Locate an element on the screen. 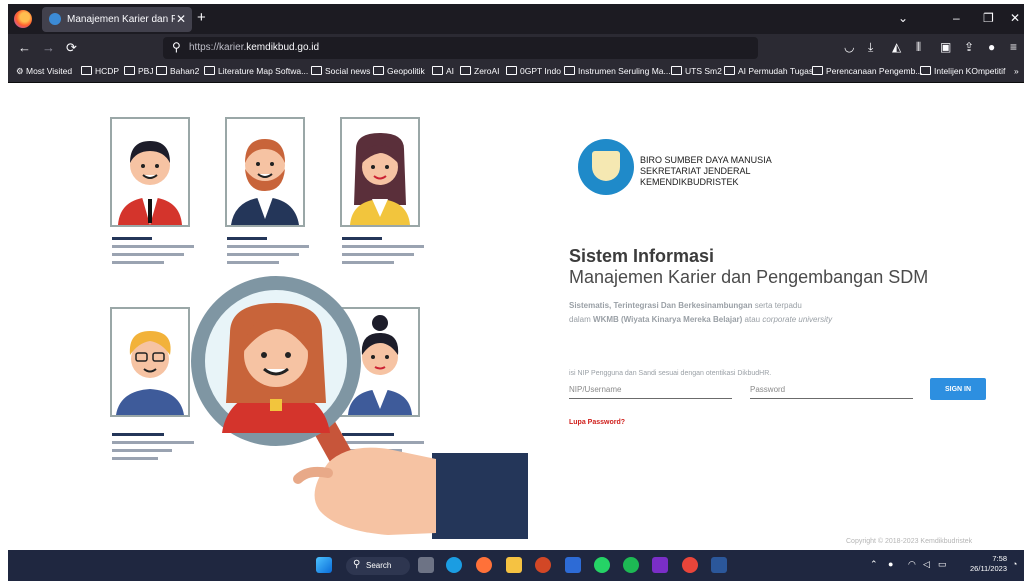  site-favicon-icon is located at coordinates (55, 19).